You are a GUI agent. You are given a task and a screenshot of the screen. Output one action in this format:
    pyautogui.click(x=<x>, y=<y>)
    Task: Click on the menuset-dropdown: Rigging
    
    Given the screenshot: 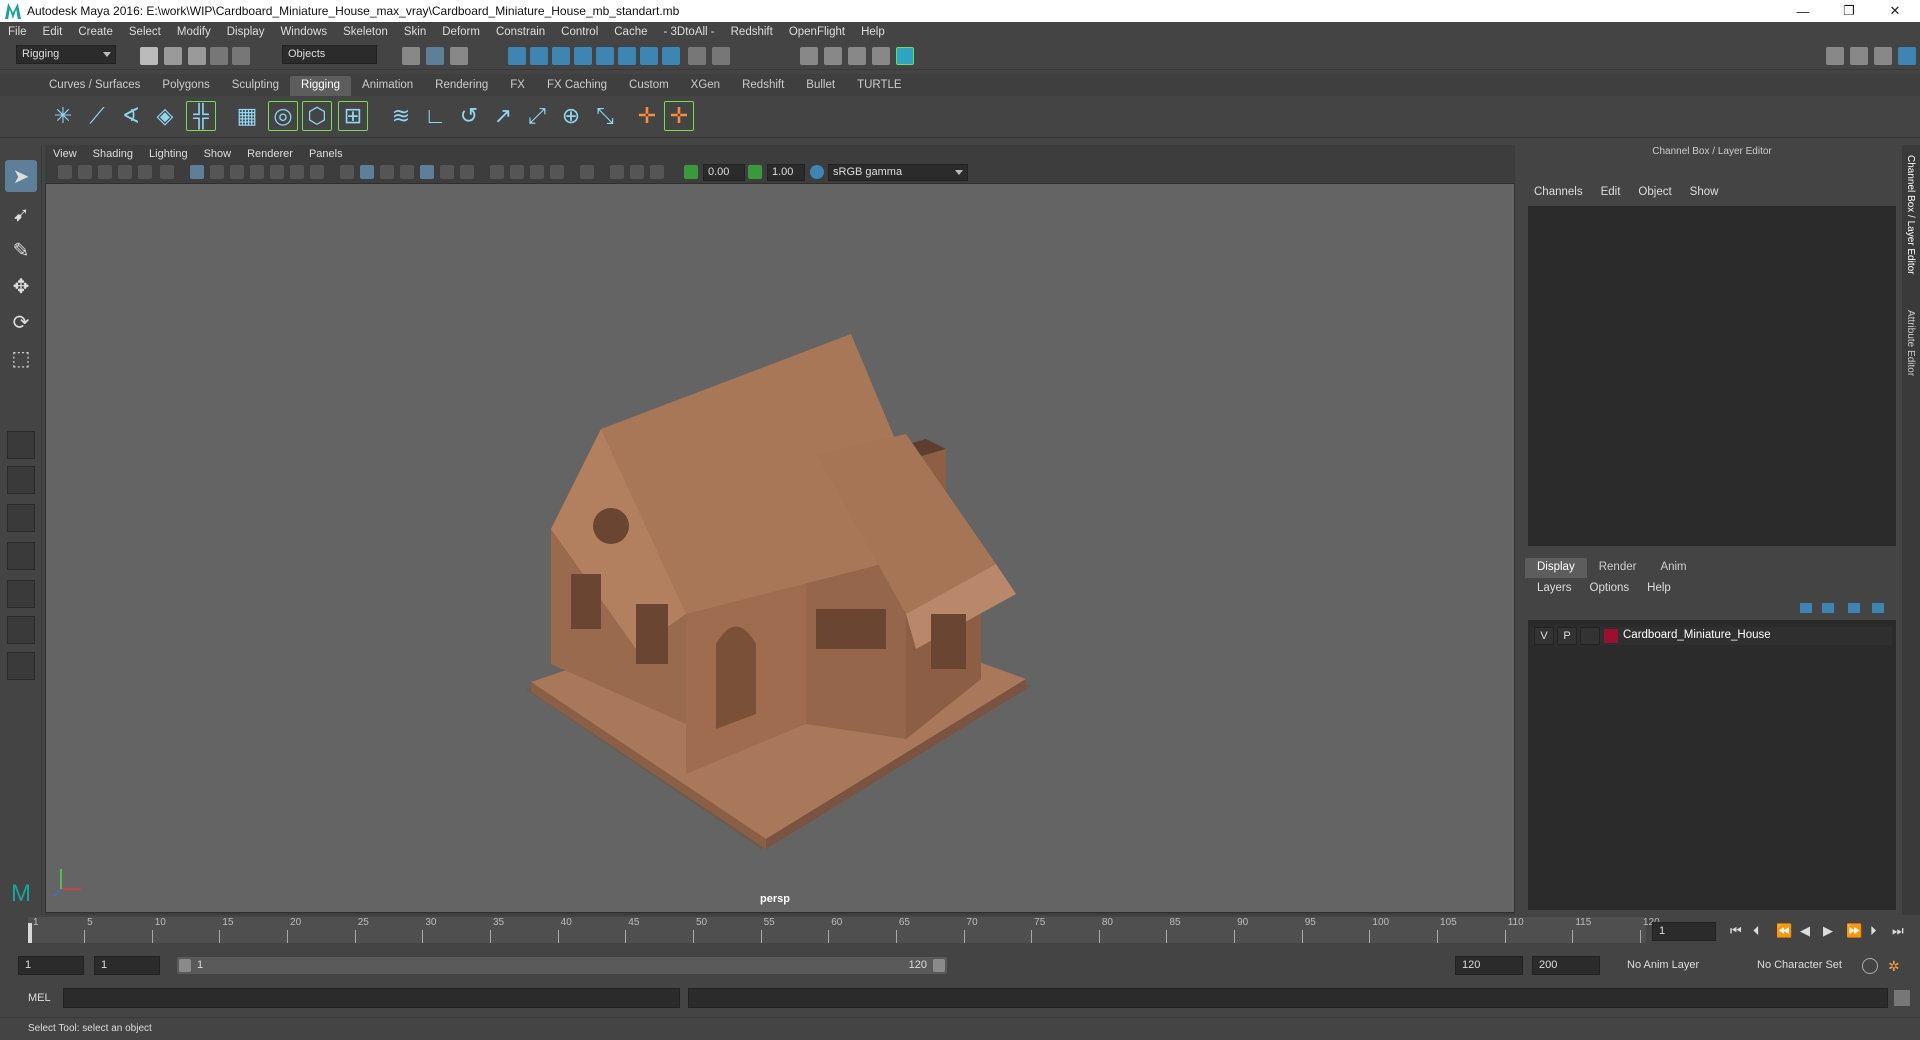 What is the action you would take?
    pyautogui.click(x=66, y=54)
    